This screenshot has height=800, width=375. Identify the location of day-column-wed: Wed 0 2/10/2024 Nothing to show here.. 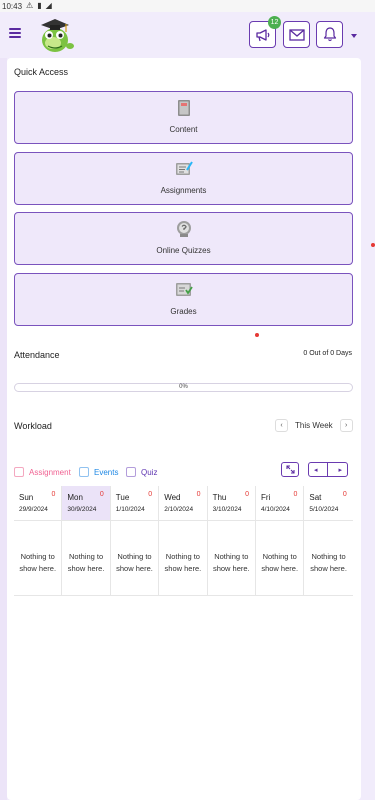
(183, 541).